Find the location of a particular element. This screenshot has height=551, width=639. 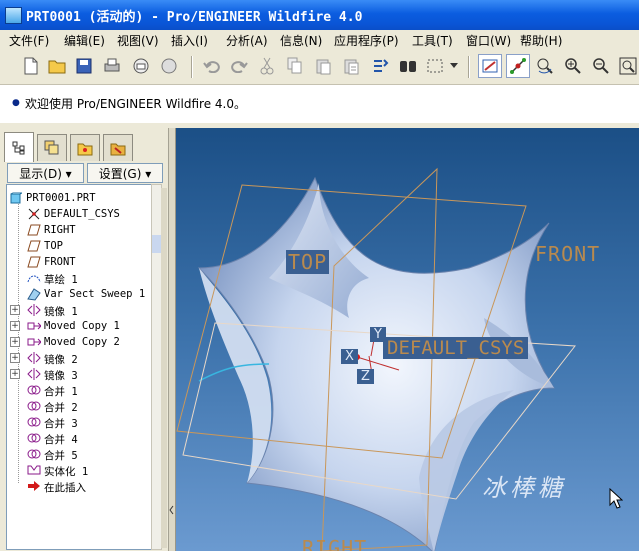

new-file-icon is located at coordinates (31, 66).